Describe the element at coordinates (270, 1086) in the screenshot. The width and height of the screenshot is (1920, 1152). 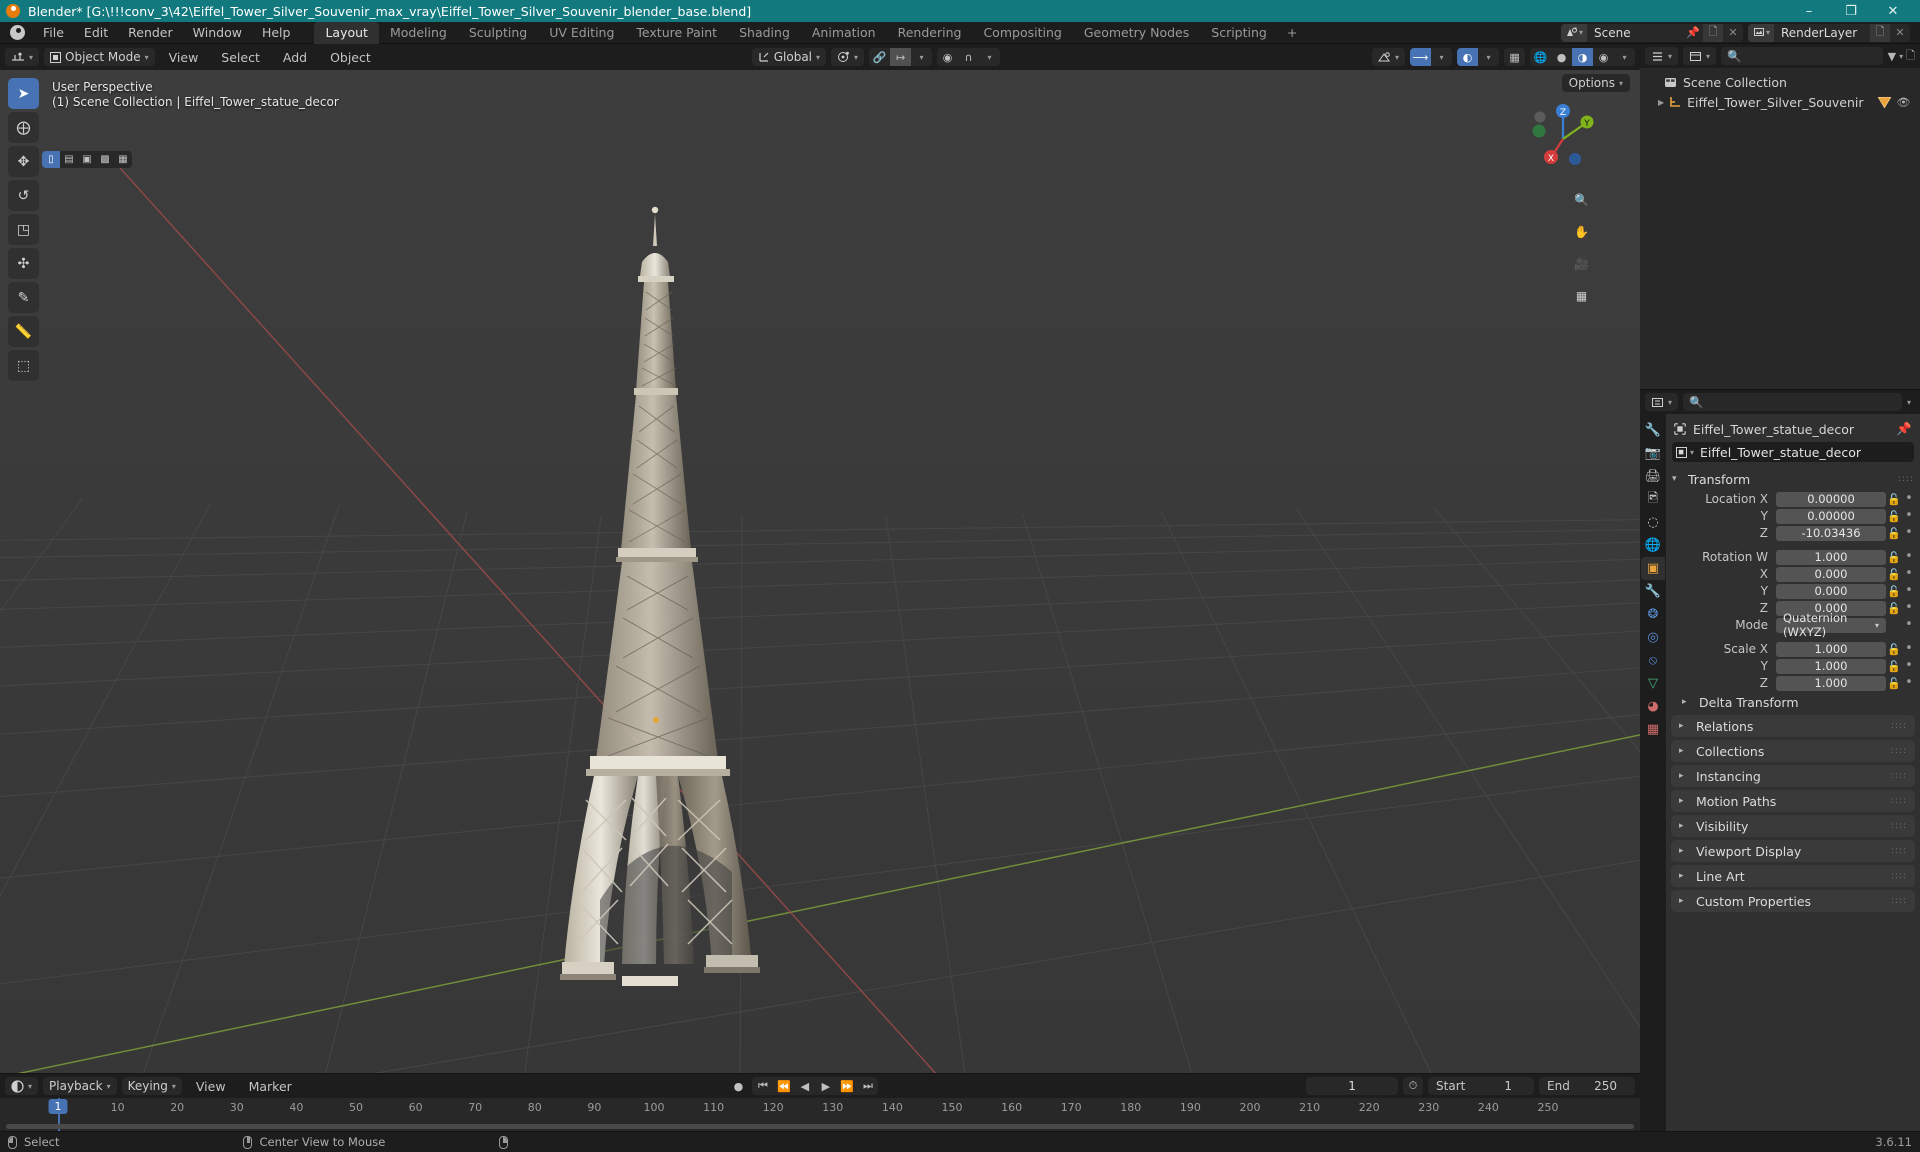
I see `timeline-menu-marker: Marker` at that location.